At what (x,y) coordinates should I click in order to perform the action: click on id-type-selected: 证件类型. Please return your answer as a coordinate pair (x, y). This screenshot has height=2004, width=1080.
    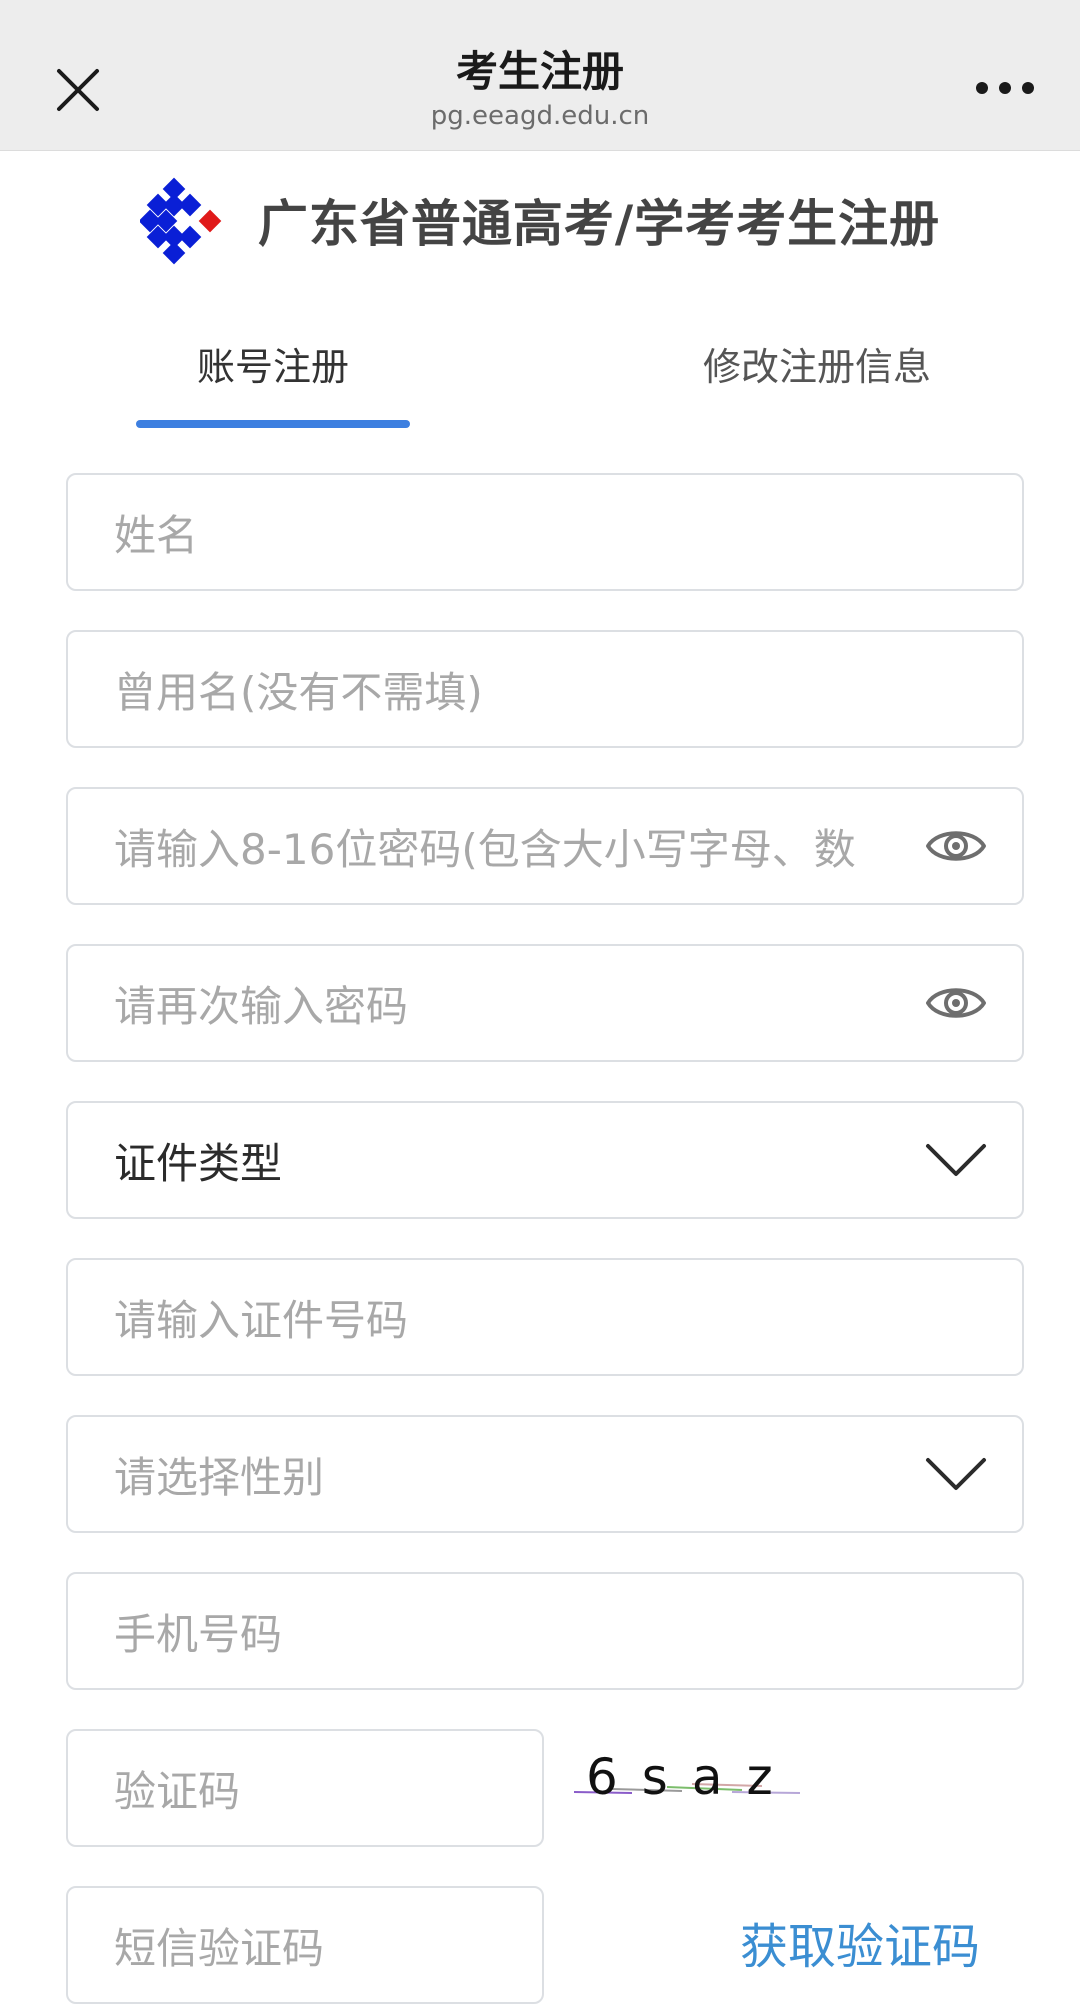
    Looking at the image, I should click on (198, 1163).